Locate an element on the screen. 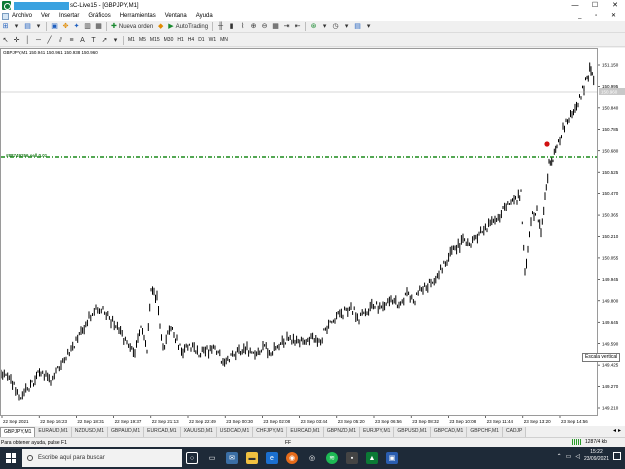  spotify-icon: ≋ is located at coordinates (332, 458).